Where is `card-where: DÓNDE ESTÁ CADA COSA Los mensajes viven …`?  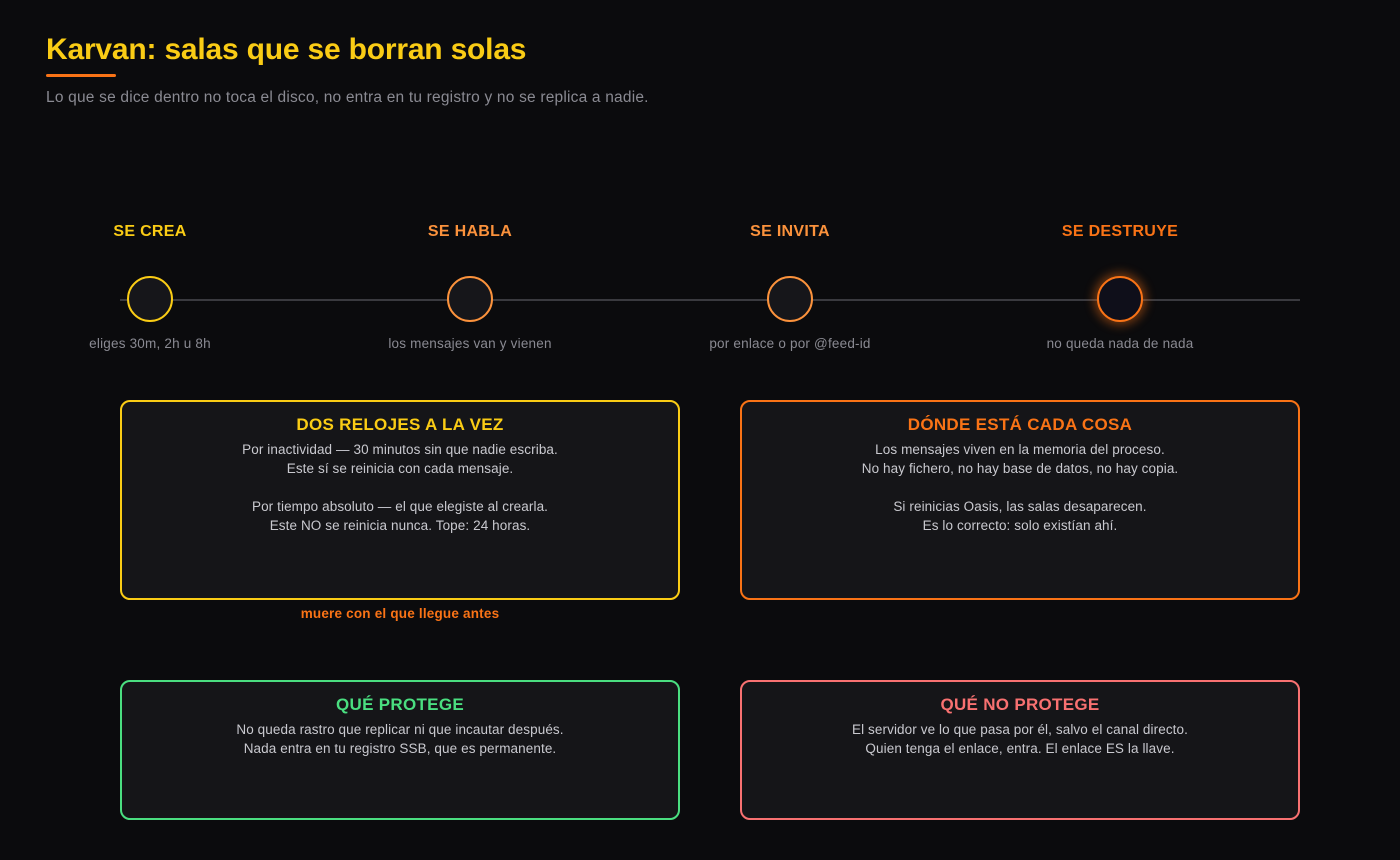 card-where: DÓNDE ESTÁ CADA COSA Los mensajes viven … is located at coordinates (1020, 500).